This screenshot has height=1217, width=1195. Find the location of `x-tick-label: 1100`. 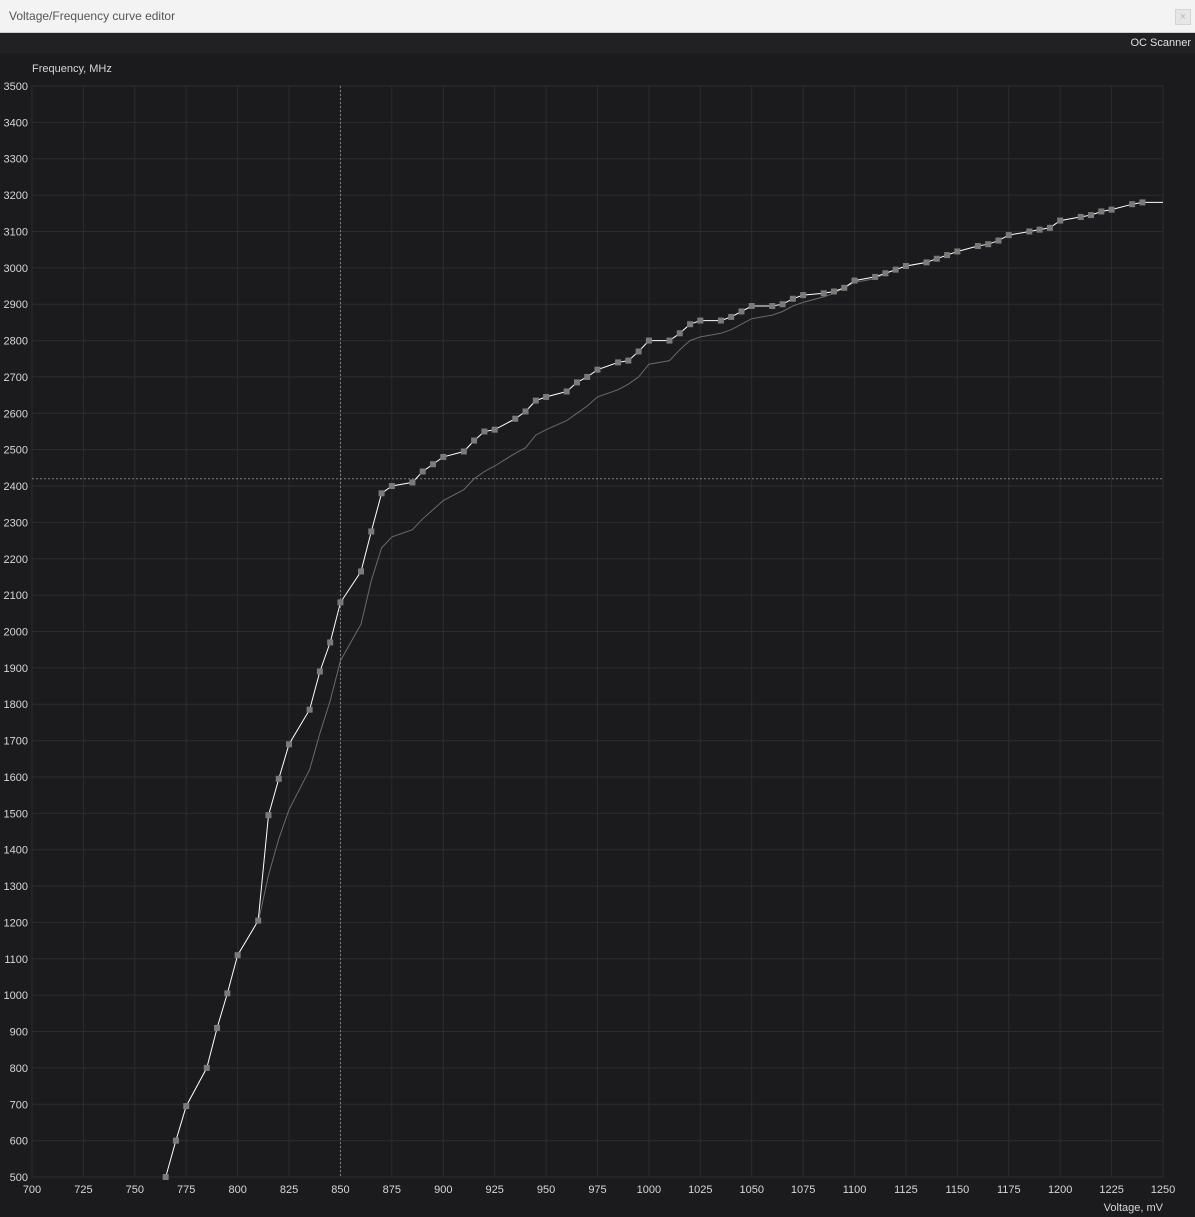

x-tick-label: 1100 is located at coordinates (855, 1190).